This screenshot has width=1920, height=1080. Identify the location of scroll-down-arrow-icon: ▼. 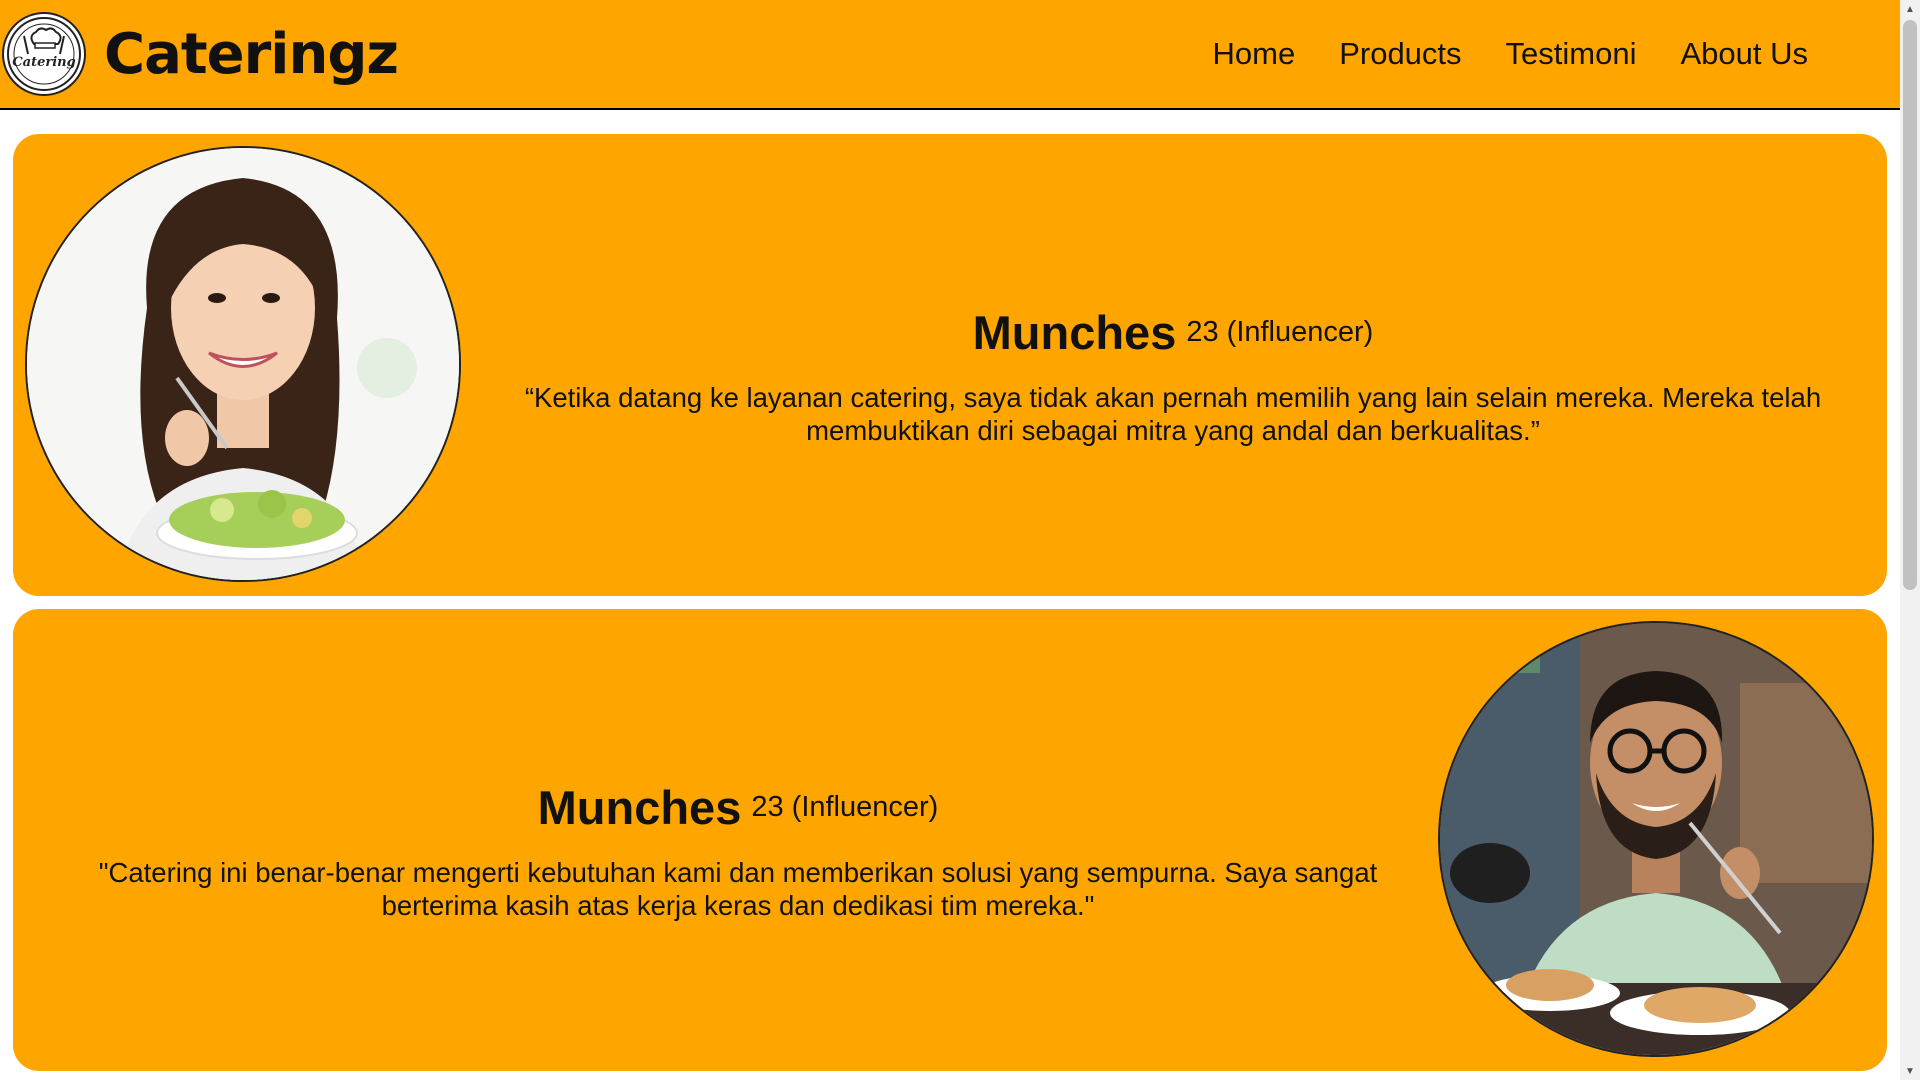
(1910, 1071).